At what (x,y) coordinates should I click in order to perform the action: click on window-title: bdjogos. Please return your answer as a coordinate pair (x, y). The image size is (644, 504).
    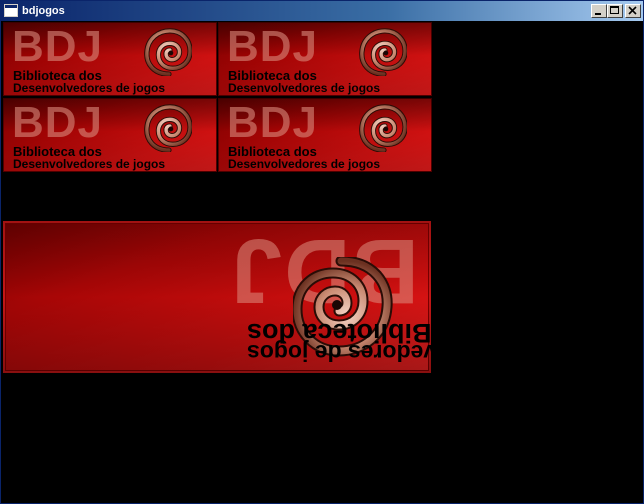
    Looking at the image, I should click on (43, 11).